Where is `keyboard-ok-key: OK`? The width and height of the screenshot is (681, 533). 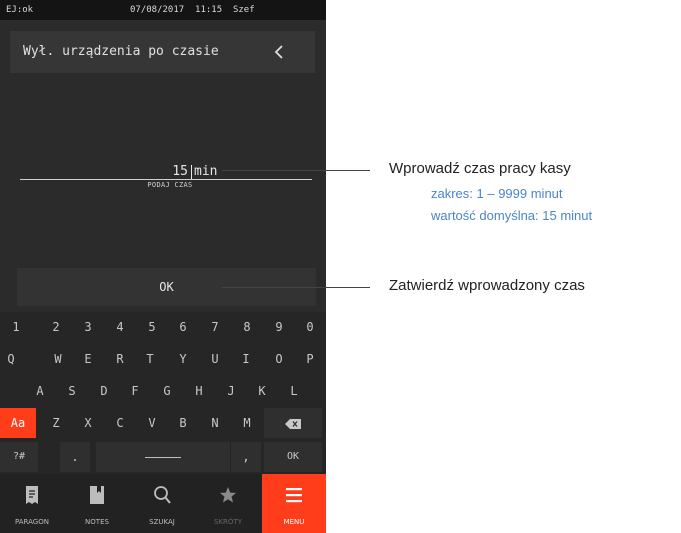 keyboard-ok-key: OK is located at coordinates (293, 457).